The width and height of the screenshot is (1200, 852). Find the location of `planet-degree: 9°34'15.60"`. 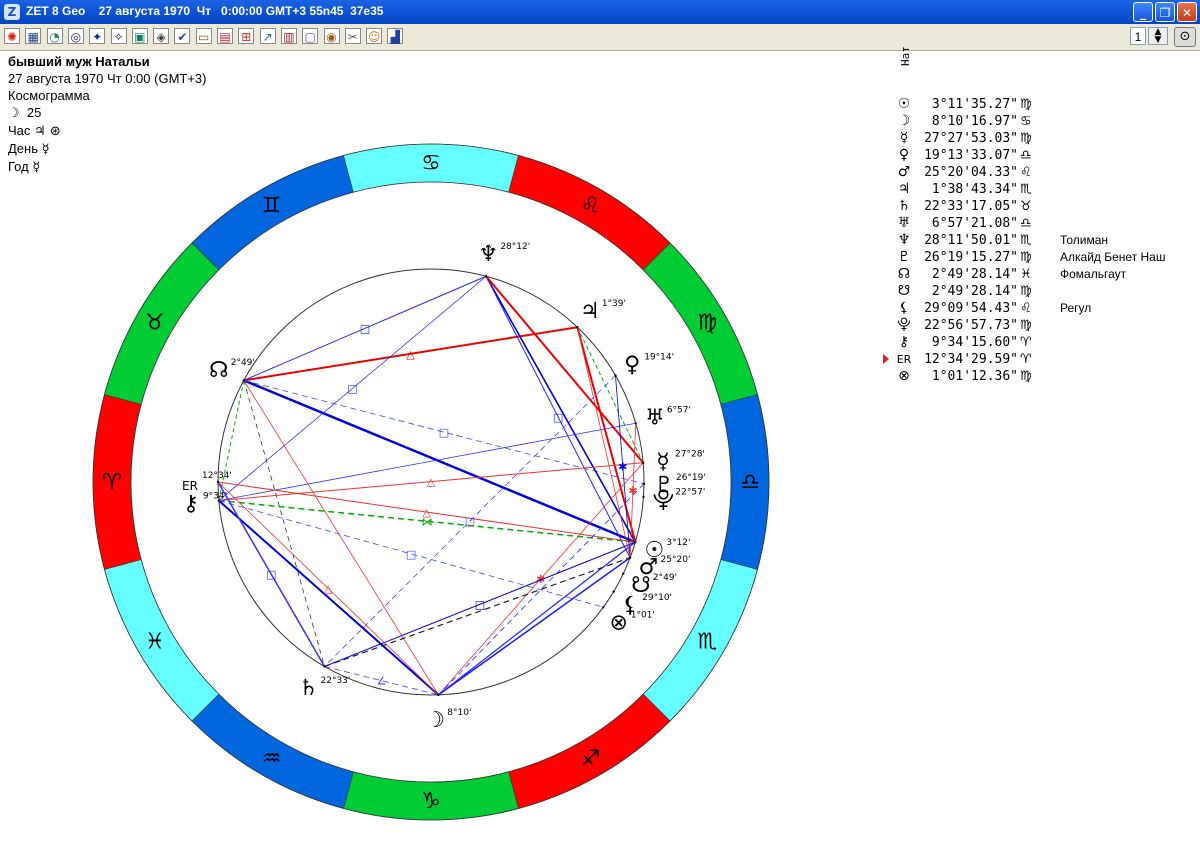

planet-degree: 9°34'15.60" is located at coordinates (974, 342).